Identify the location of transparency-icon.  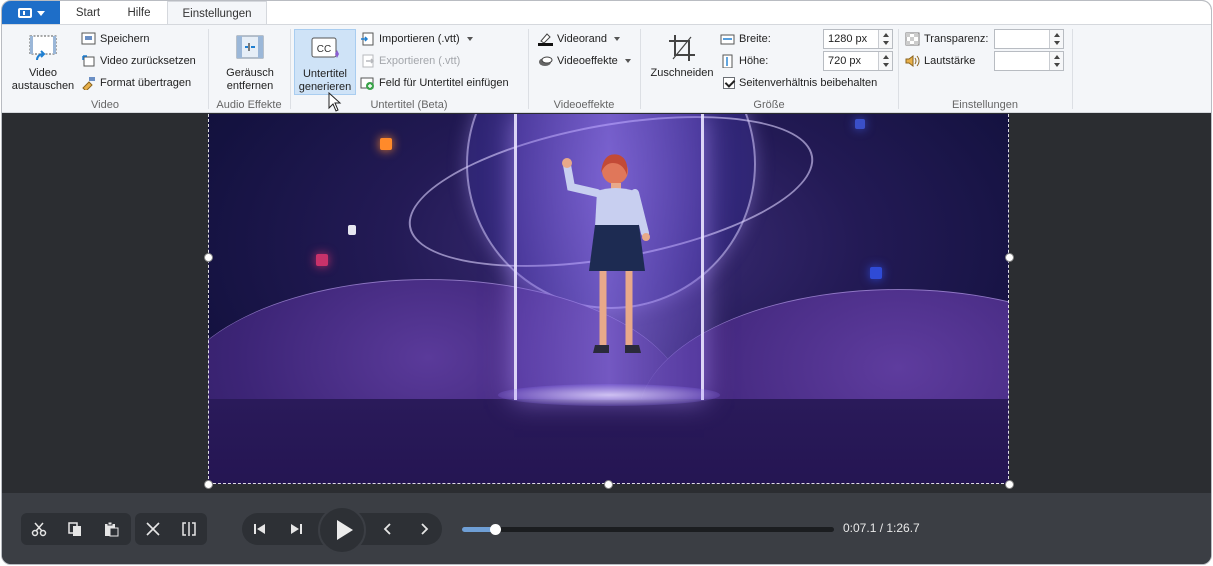
(912, 39).